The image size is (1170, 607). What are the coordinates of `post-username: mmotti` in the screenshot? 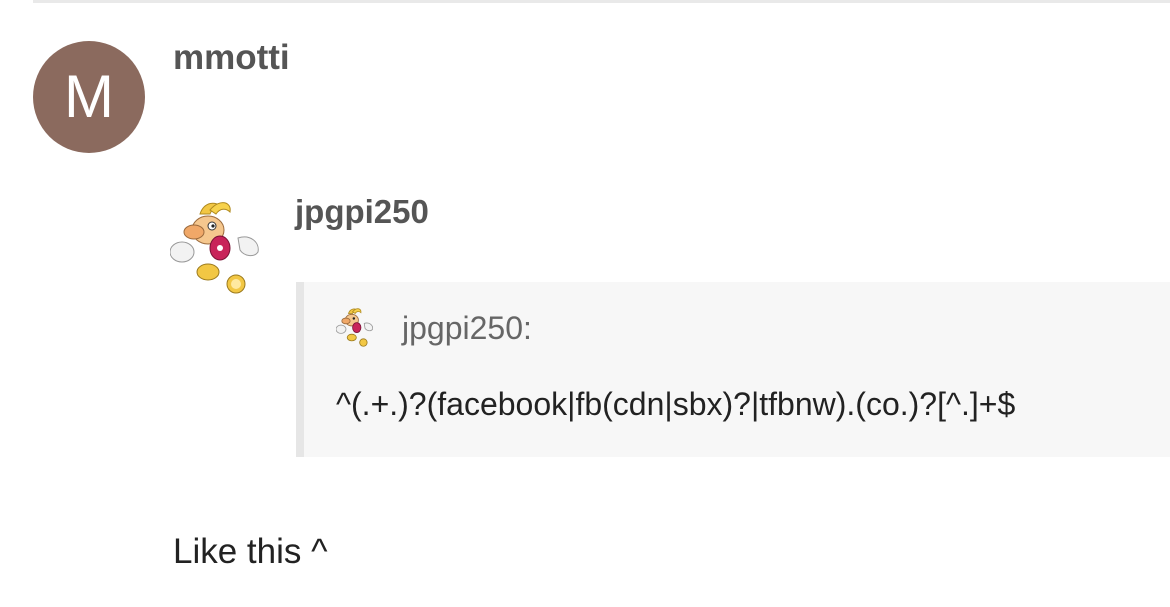 It's located at (231, 58).